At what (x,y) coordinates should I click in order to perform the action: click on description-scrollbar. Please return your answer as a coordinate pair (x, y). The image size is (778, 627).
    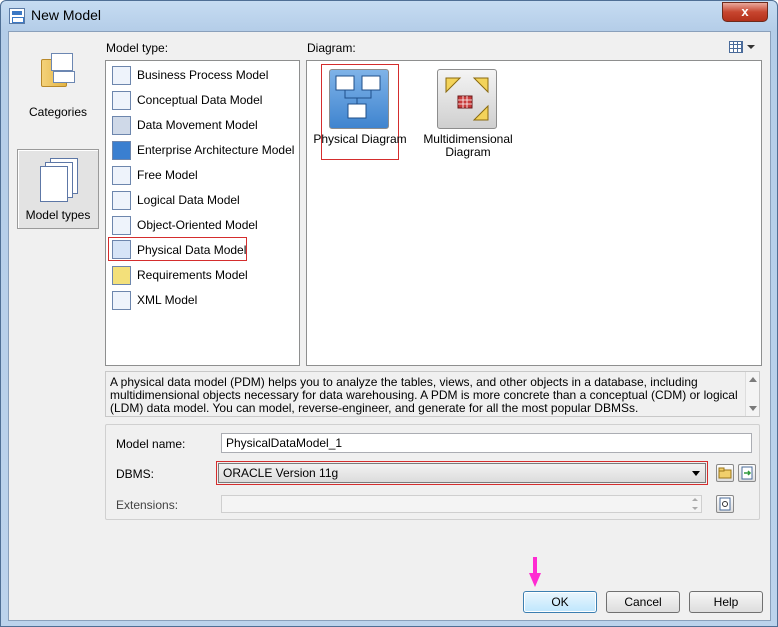
    Looking at the image, I should click on (752, 394).